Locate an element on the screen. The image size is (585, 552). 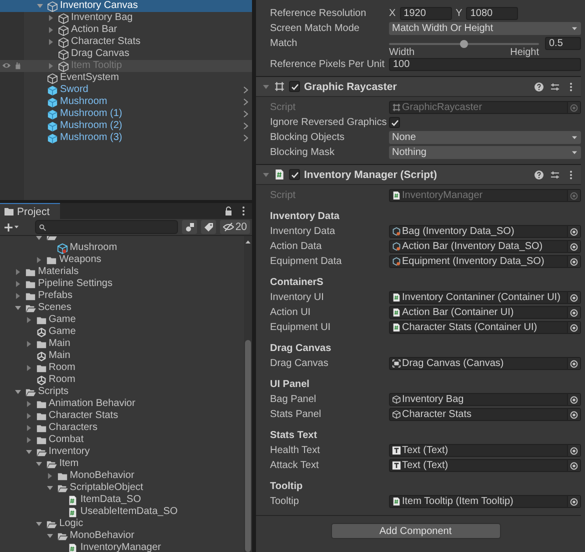
object-field: Character Stats (Container UI) is located at coordinates (485, 327).